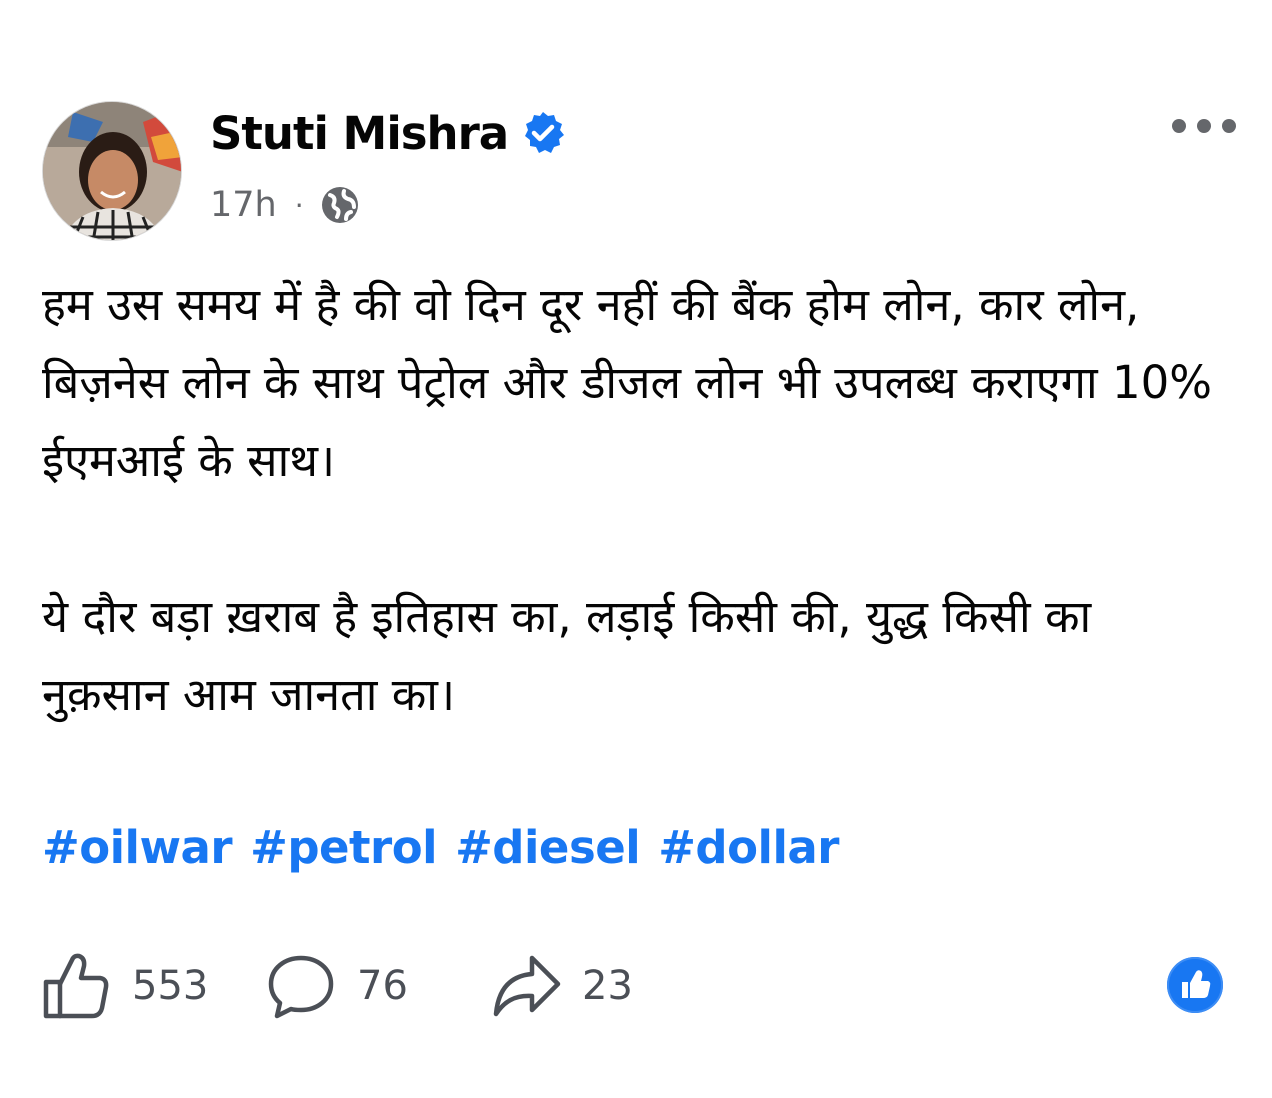  I want to click on more-options-icon, so click(1204, 126).